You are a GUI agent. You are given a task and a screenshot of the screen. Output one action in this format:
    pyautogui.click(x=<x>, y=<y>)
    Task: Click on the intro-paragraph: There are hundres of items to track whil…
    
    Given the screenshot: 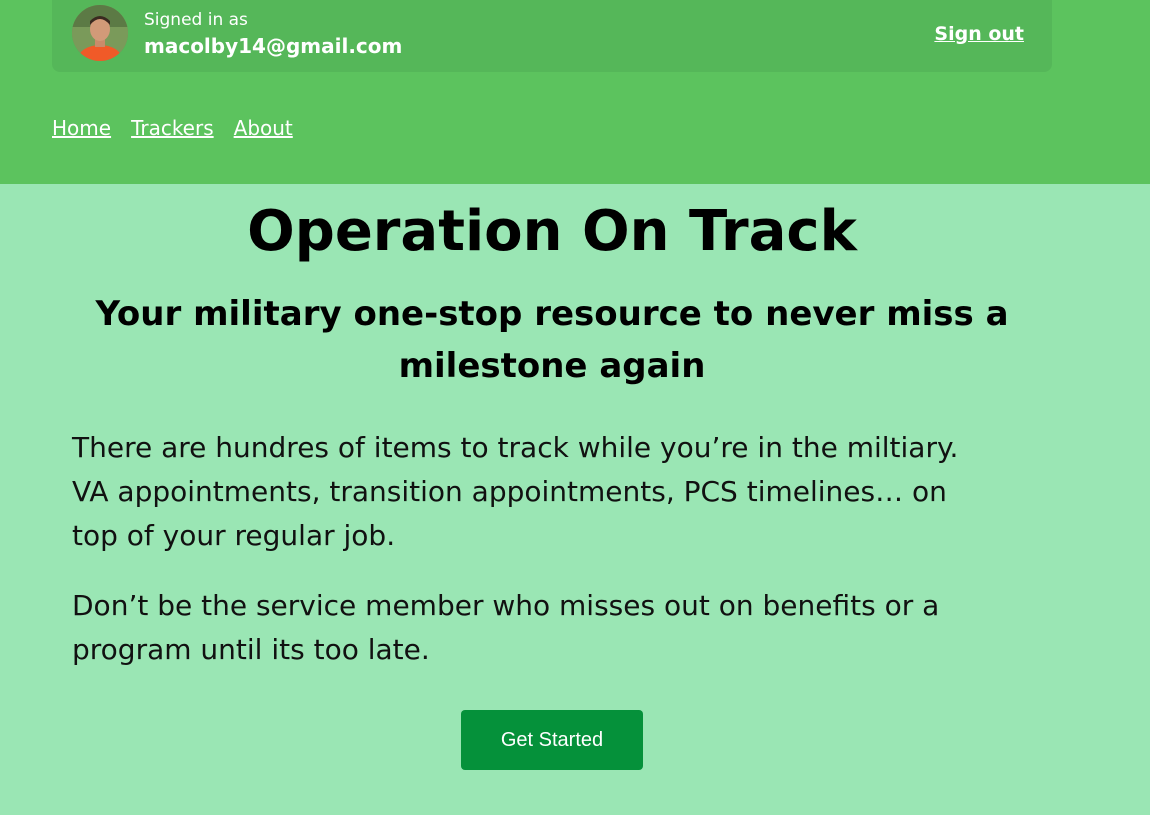 What is the action you would take?
    pyautogui.click(x=515, y=491)
    